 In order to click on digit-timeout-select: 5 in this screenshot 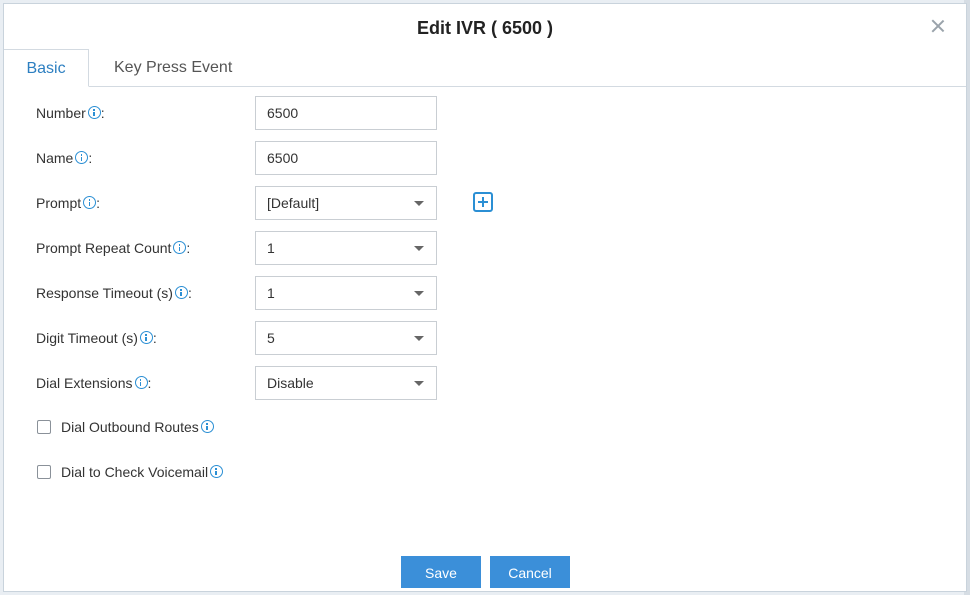, I will do `click(346, 338)`.